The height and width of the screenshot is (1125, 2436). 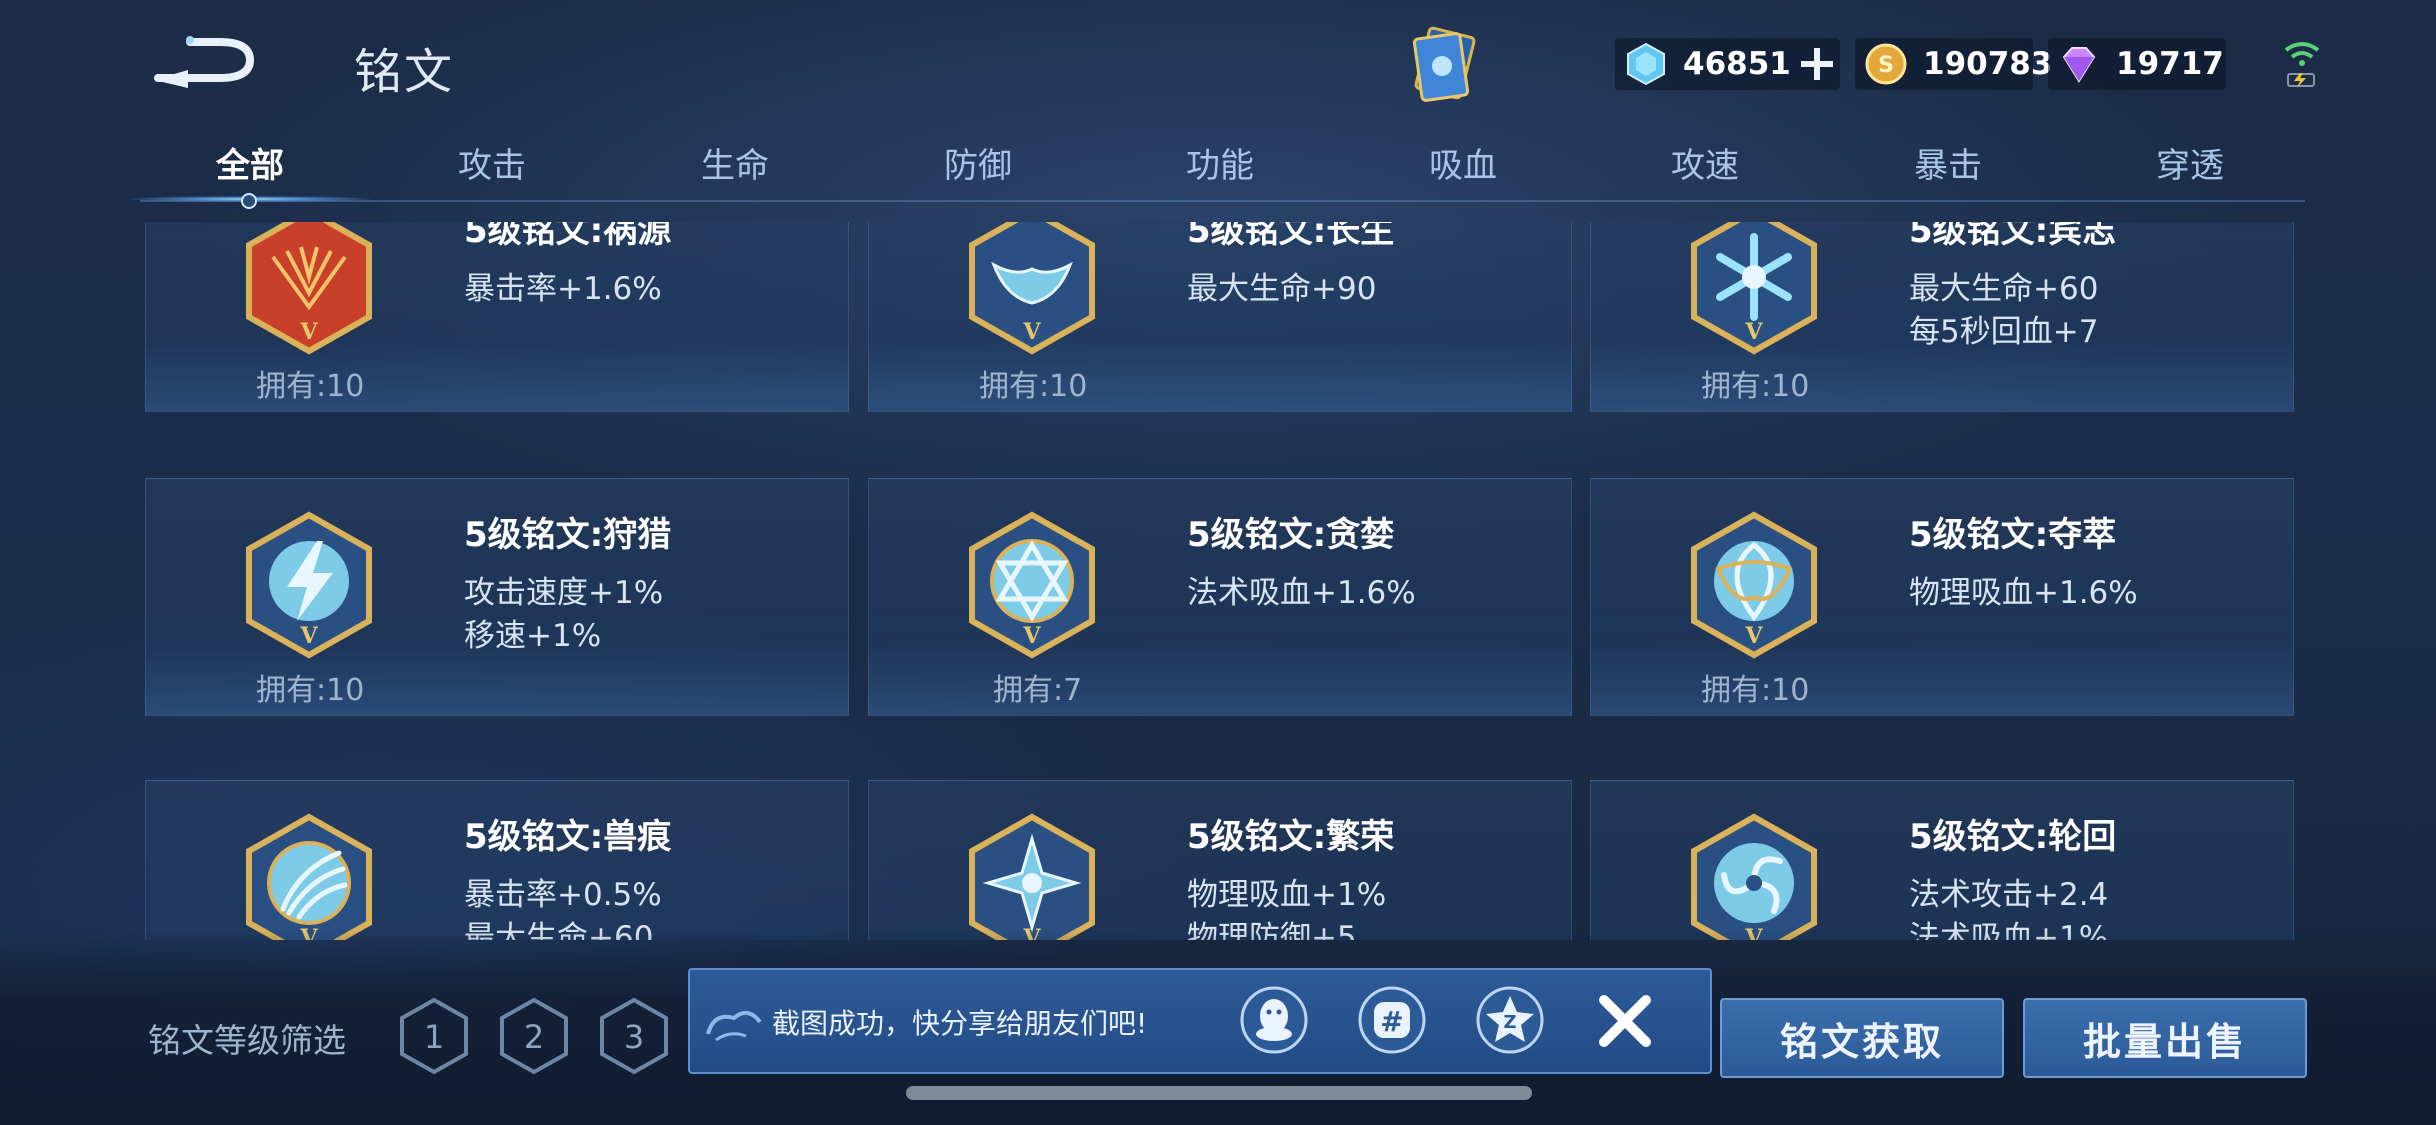 I want to click on rune-card: V 5级铭文:长生 最大生命+90 拥有:10, so click(x=1220, y=317).